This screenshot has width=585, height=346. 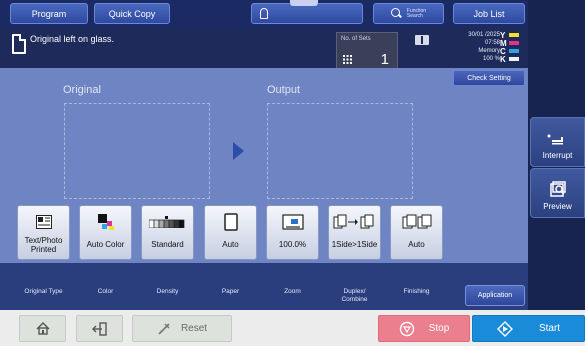 I want to click on zoom-icon, so click(x=292, y=222).